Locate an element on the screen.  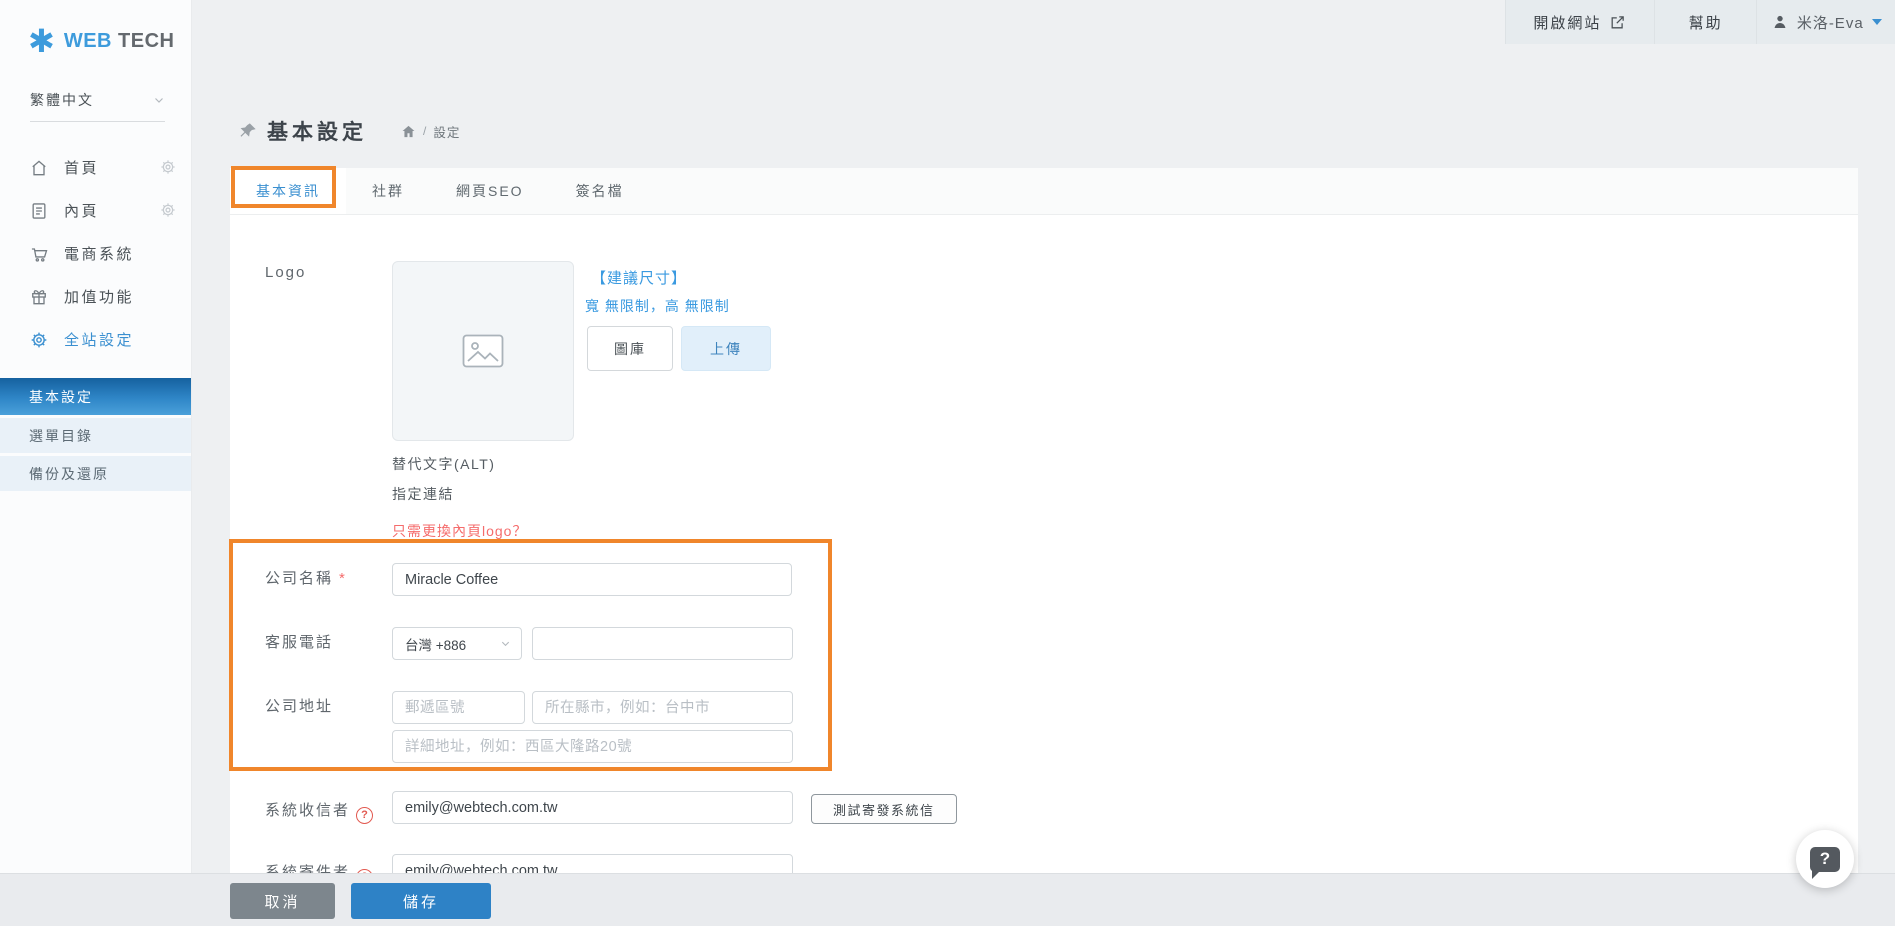
sidebar-subitem-menu-directory: 選單目錄 is located at coordinates (95, 435).